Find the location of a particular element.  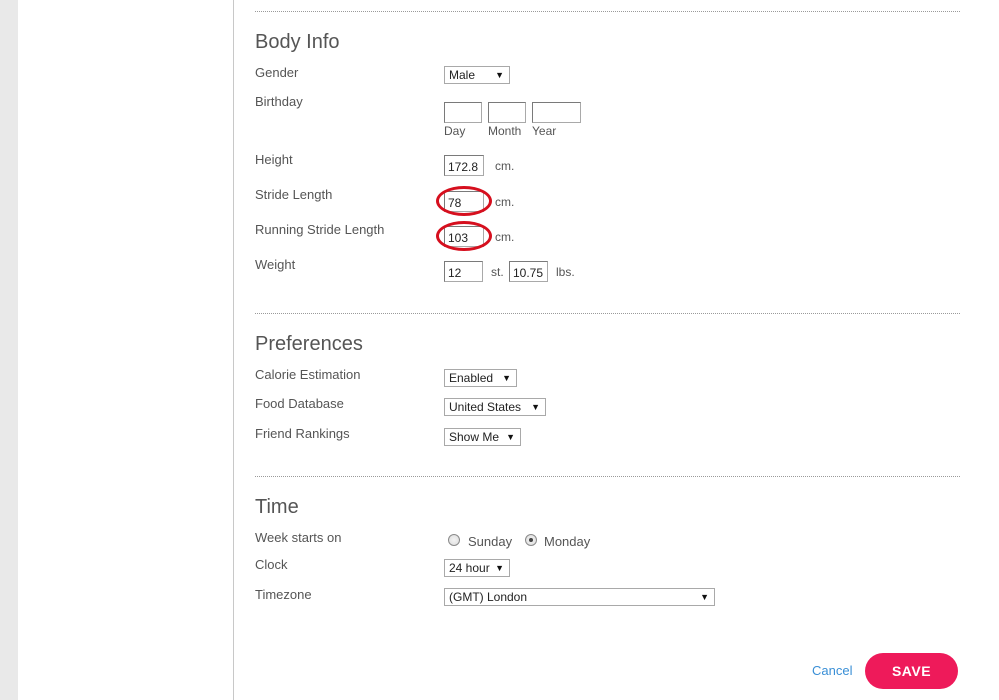

friend-rankings-value: Show Me is located at coordinates (474, 437).